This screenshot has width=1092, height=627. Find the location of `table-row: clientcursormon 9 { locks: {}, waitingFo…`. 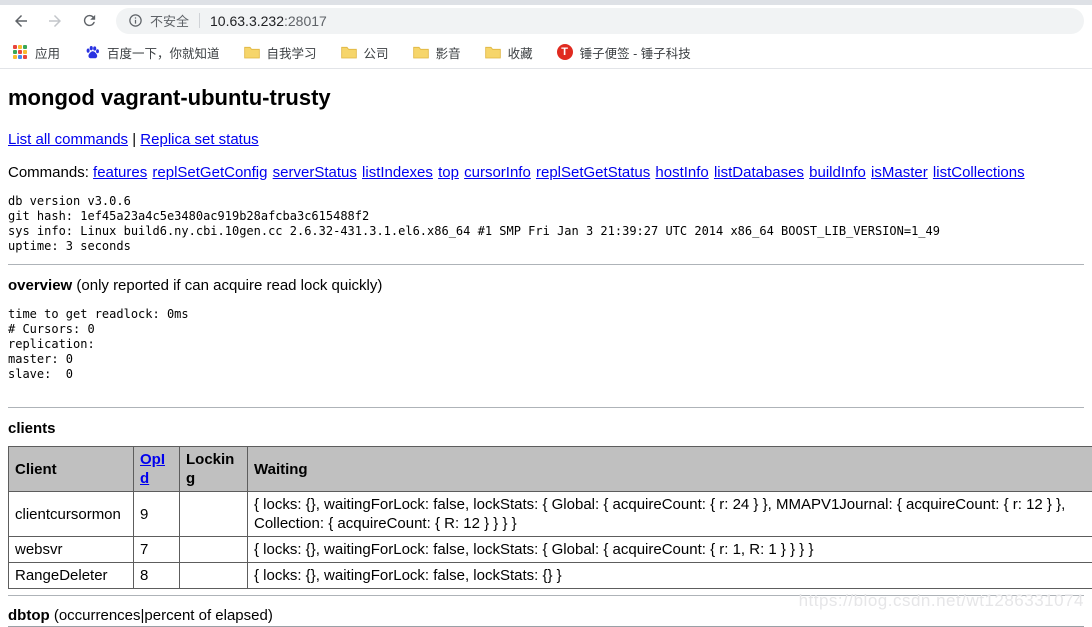

table-row: clientcursormon 9 { locks: {}, waitingFo… is located at coordinates (550, 514).